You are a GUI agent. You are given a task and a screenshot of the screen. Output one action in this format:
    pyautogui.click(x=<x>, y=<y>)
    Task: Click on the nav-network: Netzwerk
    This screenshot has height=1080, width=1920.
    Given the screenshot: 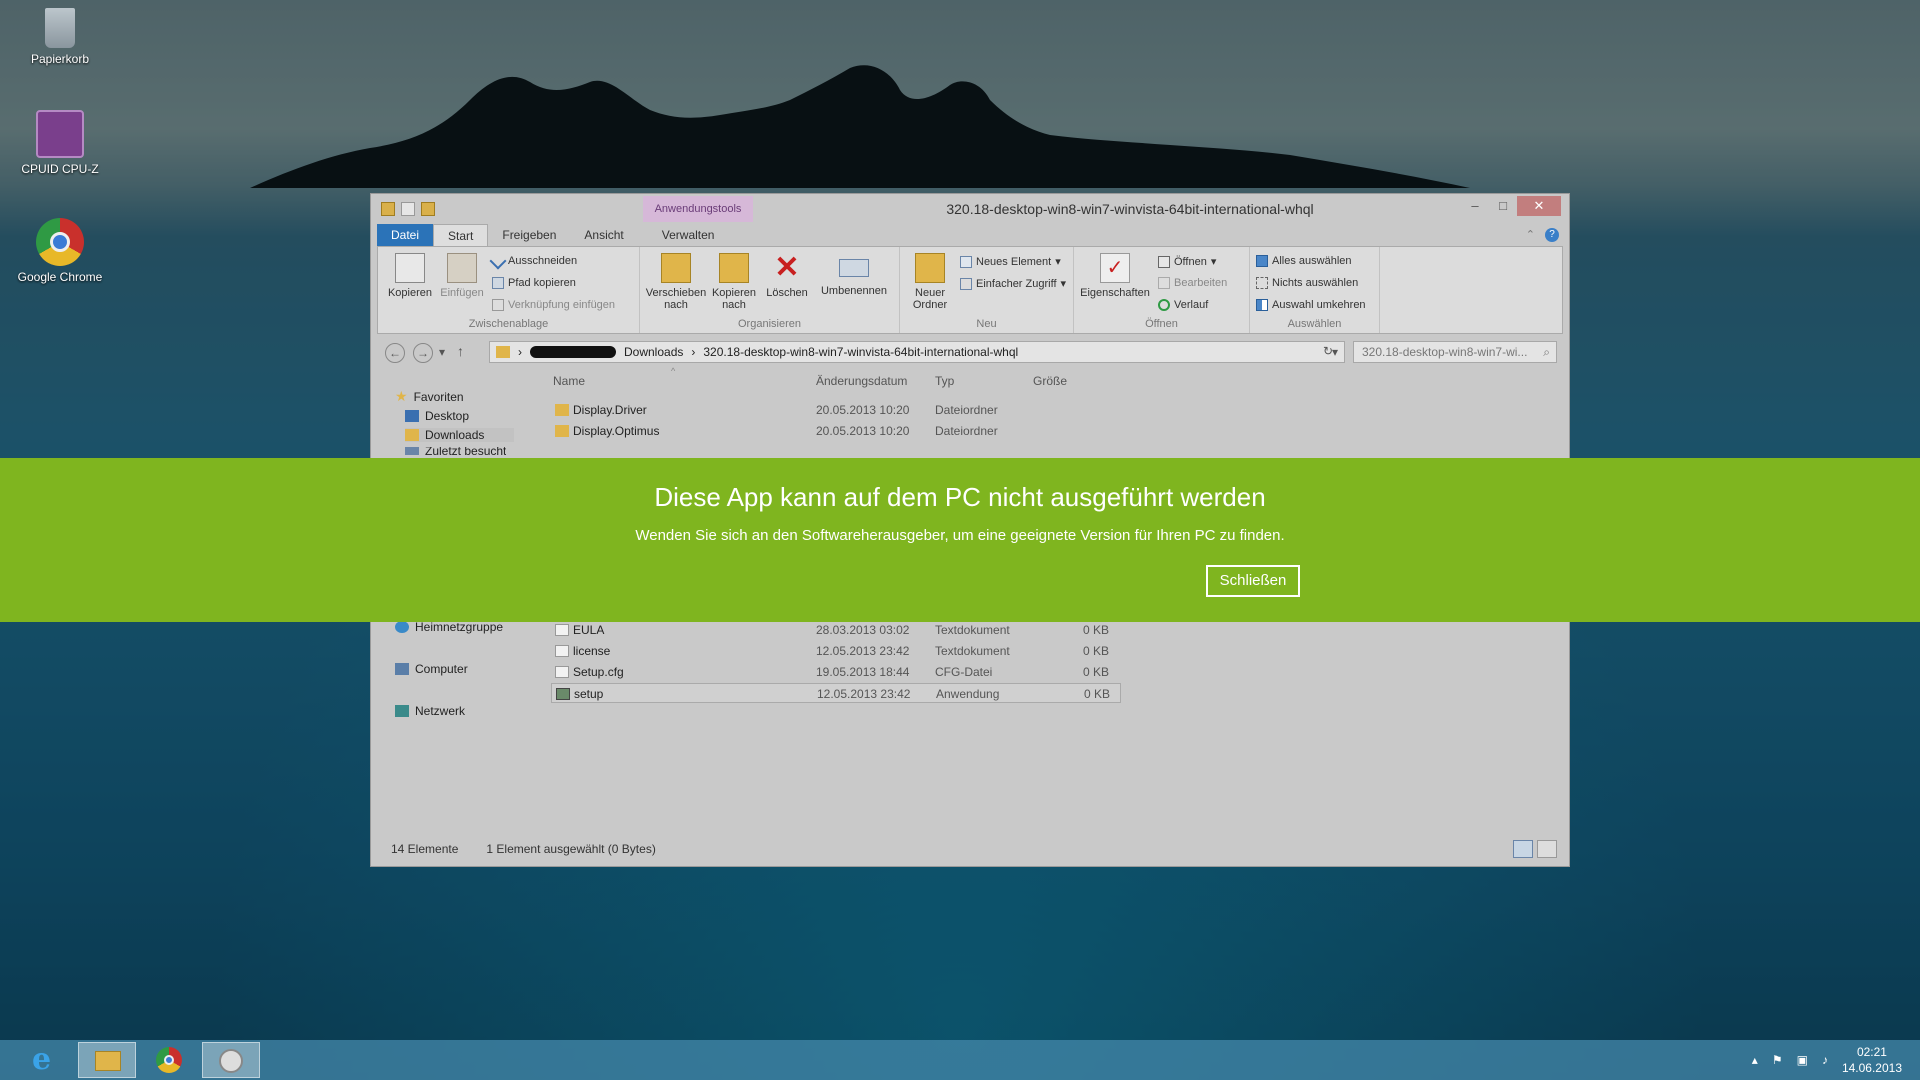 What is the action you would take?
    pyautogui.click(x=430, y=711)
    